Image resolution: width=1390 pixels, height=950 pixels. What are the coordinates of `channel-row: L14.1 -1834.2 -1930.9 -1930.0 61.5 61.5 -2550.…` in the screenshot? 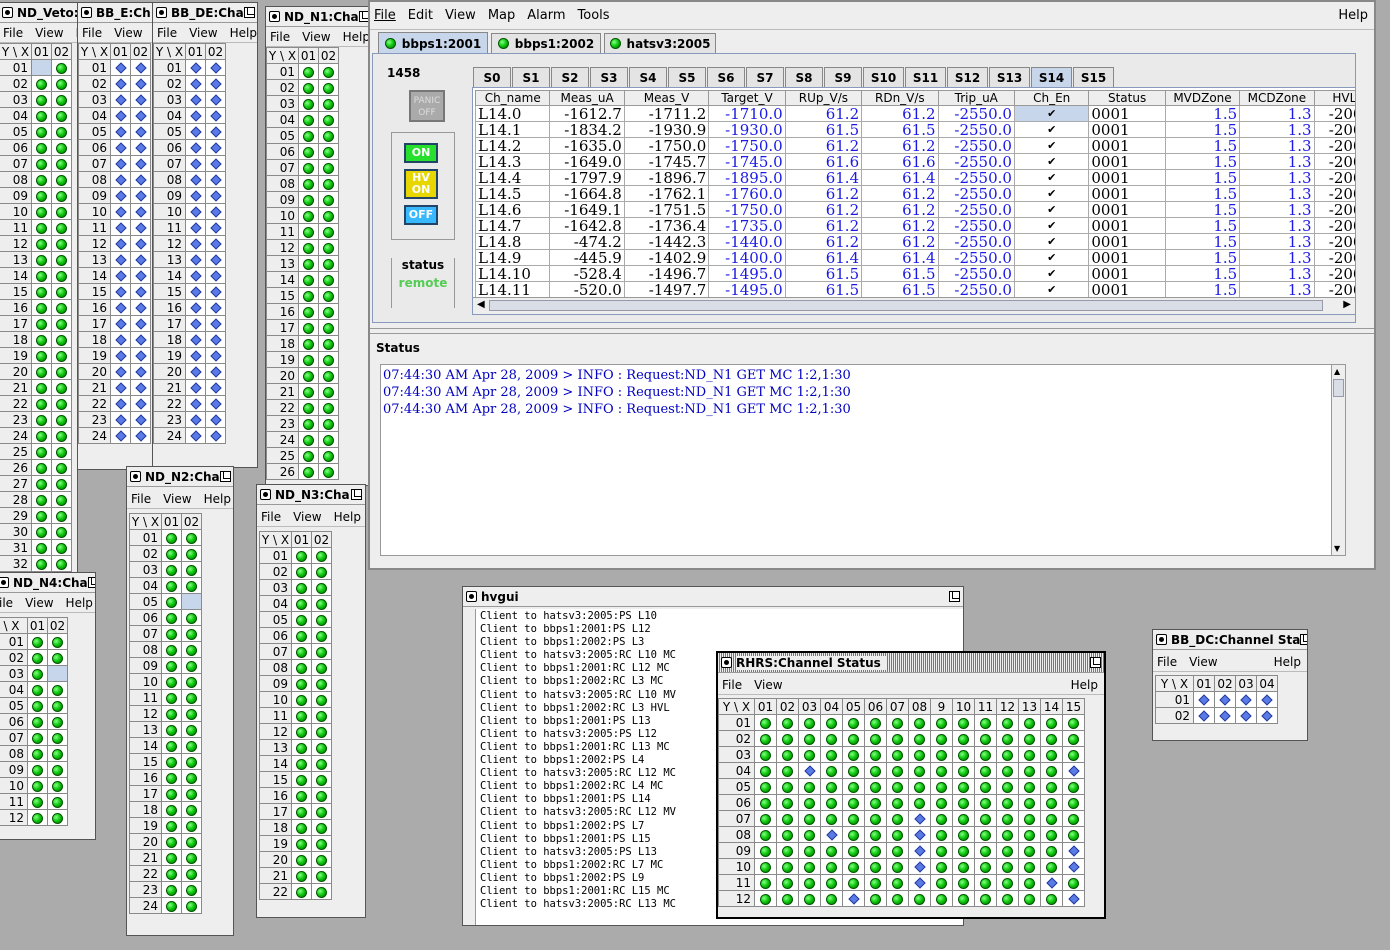 It's located at (914, 129).